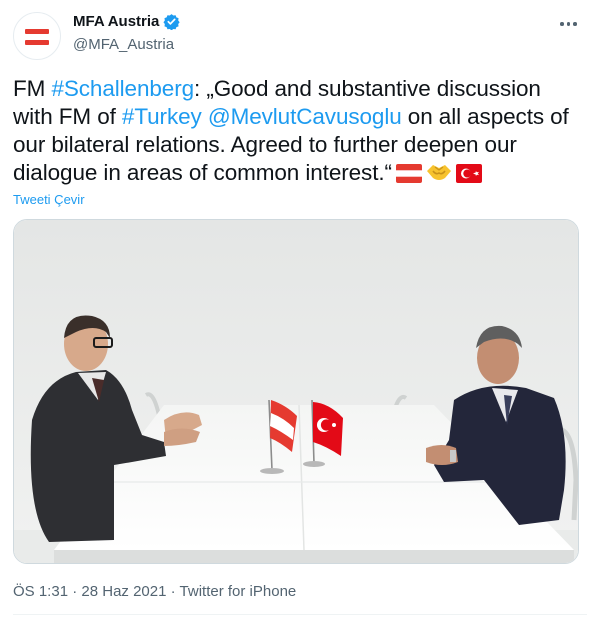  What do you see at coordinates (40, 591) in the screenshot?
I see `tweet-time: ÖS 1:31` at bounding box center [40, 591].